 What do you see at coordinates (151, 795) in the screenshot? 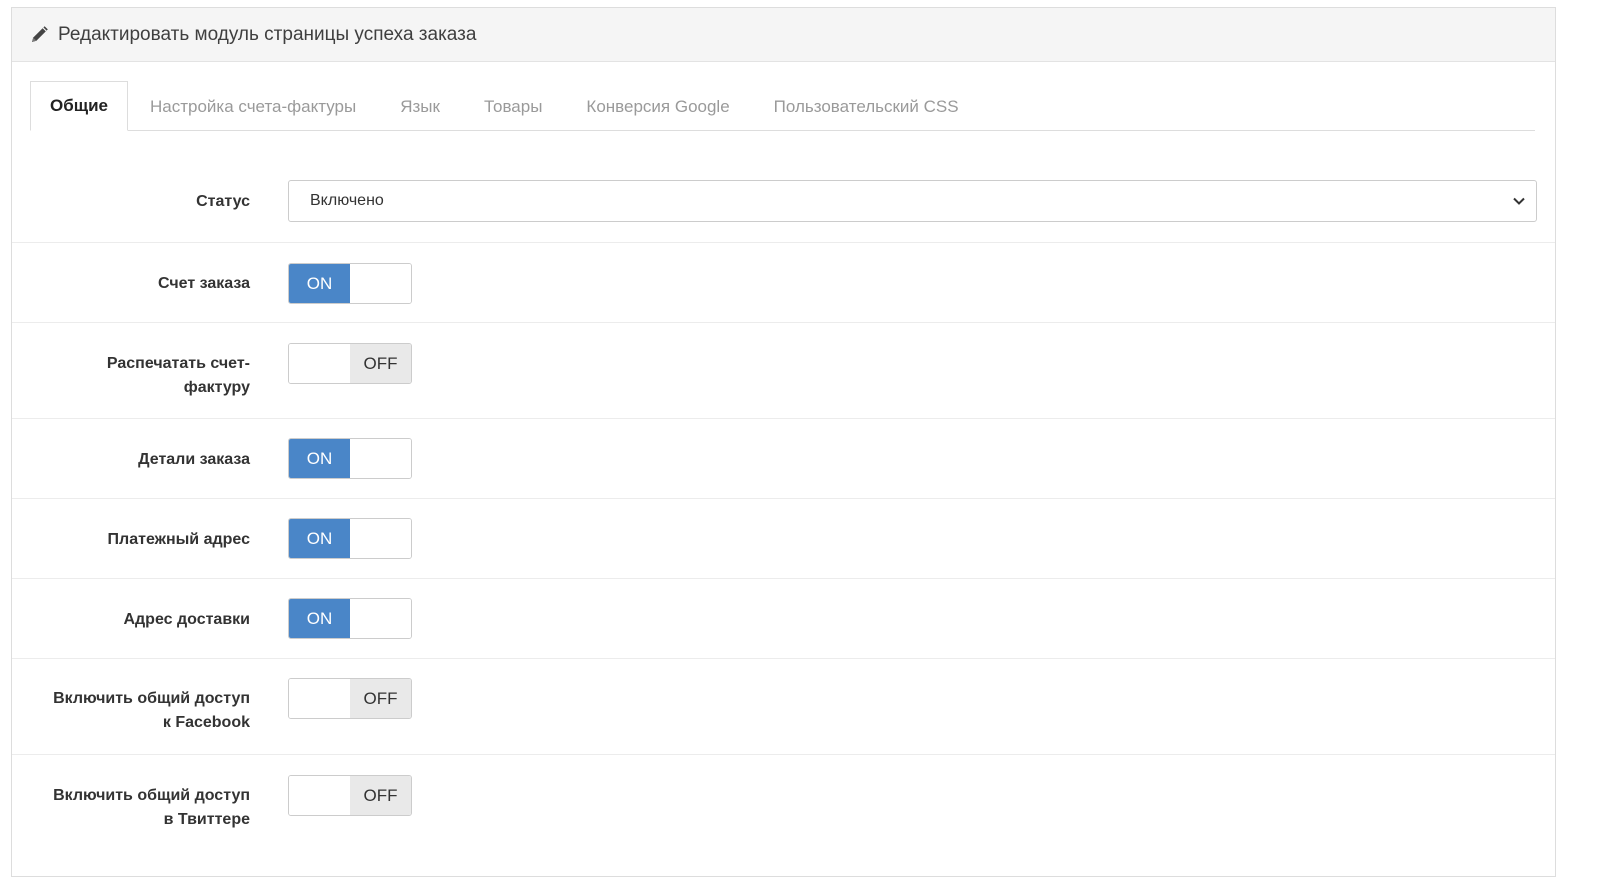
I see `twitter-share-label-line1: Включить общий доступ` at bounding box center [151, 795].